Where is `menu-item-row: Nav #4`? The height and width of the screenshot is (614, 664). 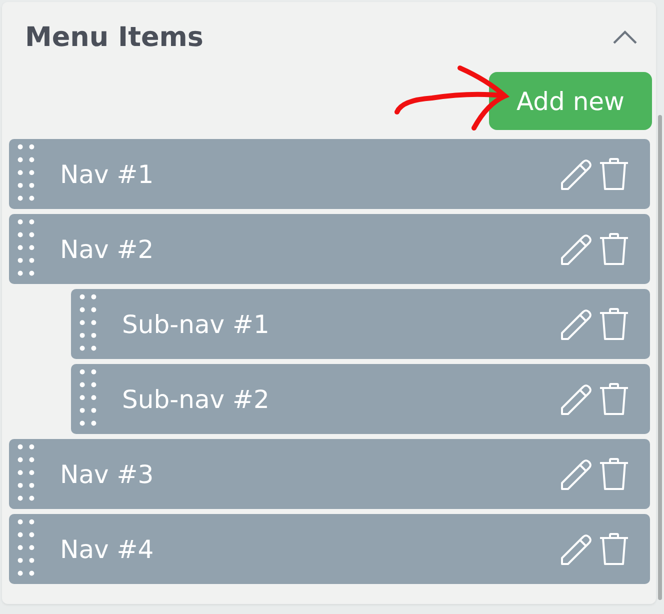 menu-item-row: Nav #4 is located at coordinates (329, 549).